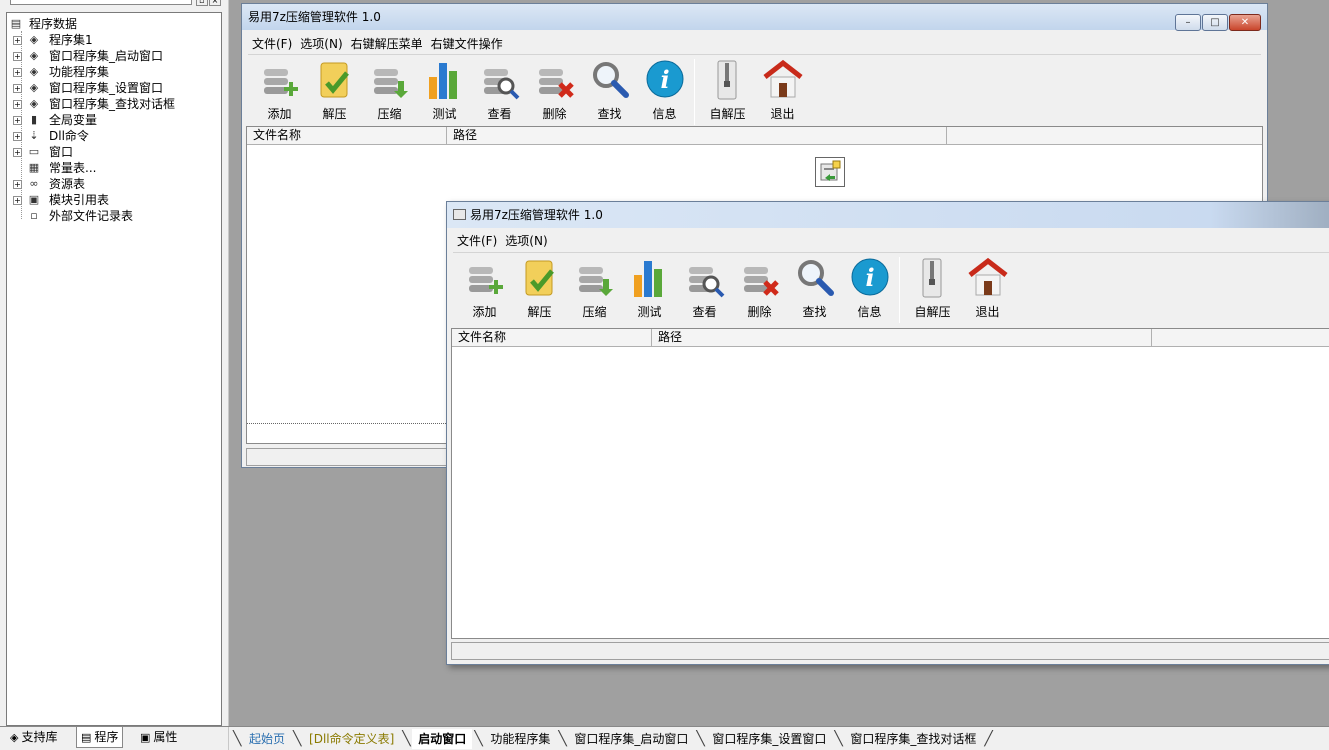 The width and height of the screenshot is (1329, 750). I want to click on maximize-button: □, so click(1215, 22).